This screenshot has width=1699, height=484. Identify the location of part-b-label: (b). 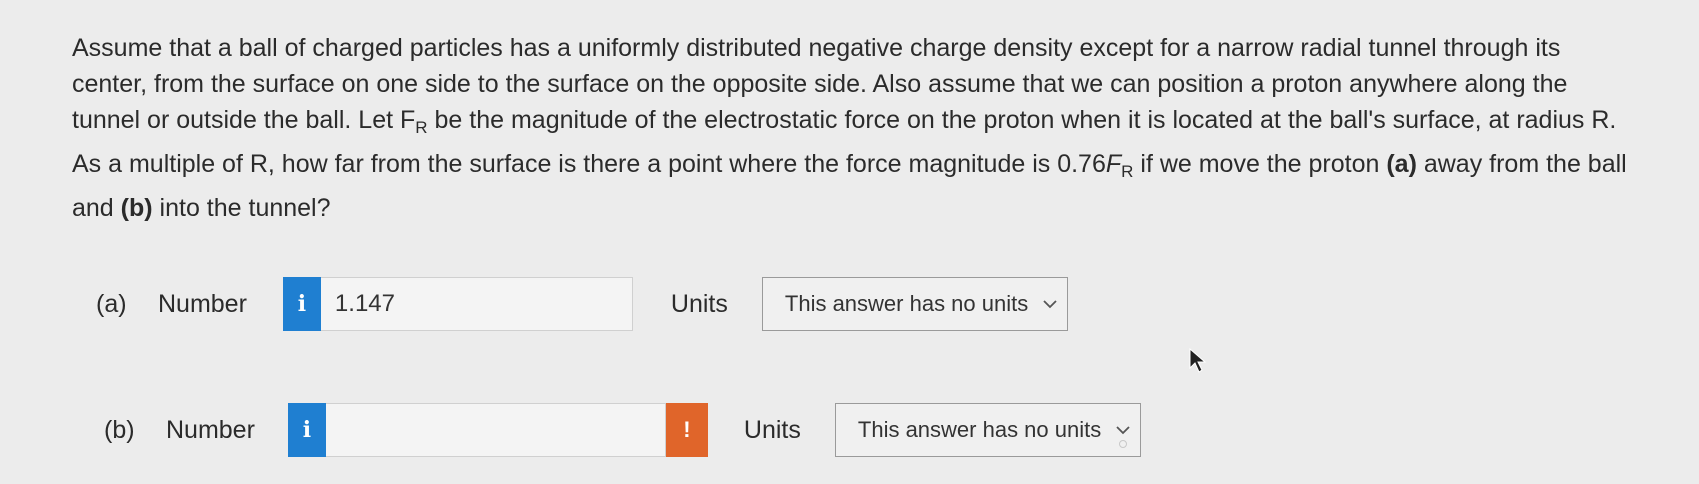
(119, 429).